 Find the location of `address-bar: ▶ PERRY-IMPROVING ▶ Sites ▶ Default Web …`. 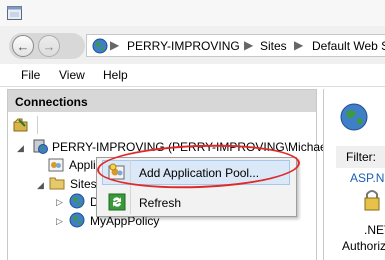

address-bar: ▶ PERRY-IMPROVING ▶ Sites ▶ Default Web … is located at coordinates (235, 45).